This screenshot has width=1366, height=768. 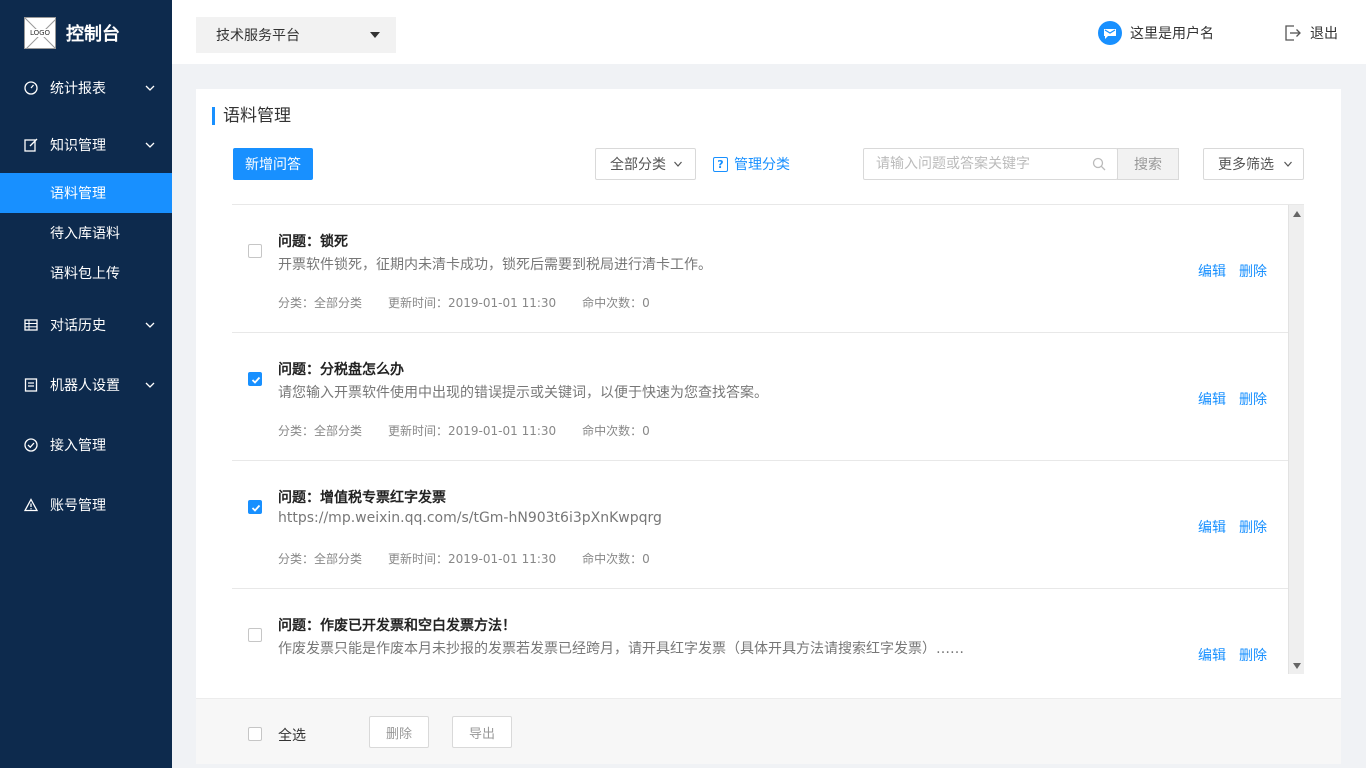 I want to click on more-filter-label: 更多筛选, so click(x=1246, y=165).